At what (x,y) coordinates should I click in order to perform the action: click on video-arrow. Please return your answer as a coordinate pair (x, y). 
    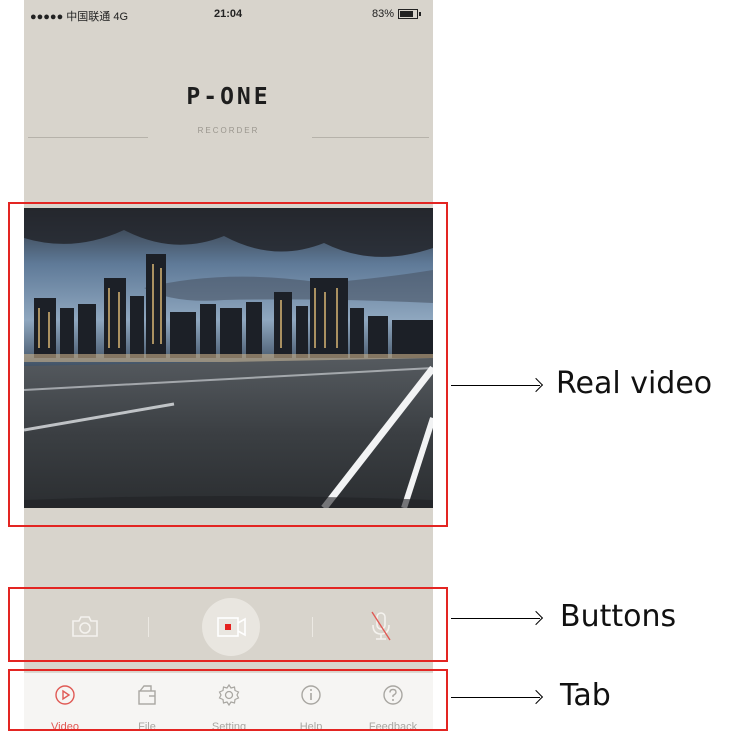
    Looking at the image, I should click on (495, 385).